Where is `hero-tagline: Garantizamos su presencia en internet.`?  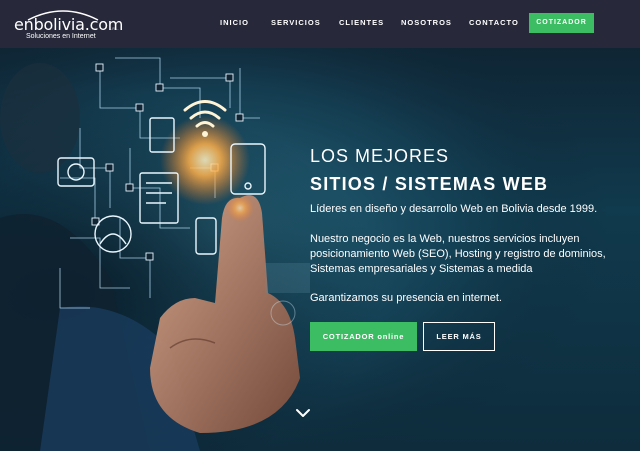 hero-tagline: Garantizamos su presencia en internet. is located at coordinates (406, 298).